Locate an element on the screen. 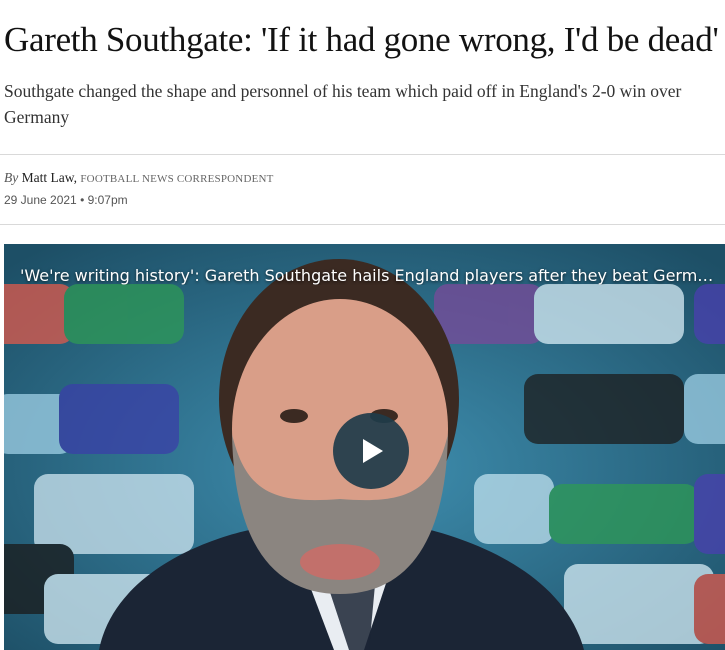  author-link: Matt Law, is located at coordinates (49, 177).